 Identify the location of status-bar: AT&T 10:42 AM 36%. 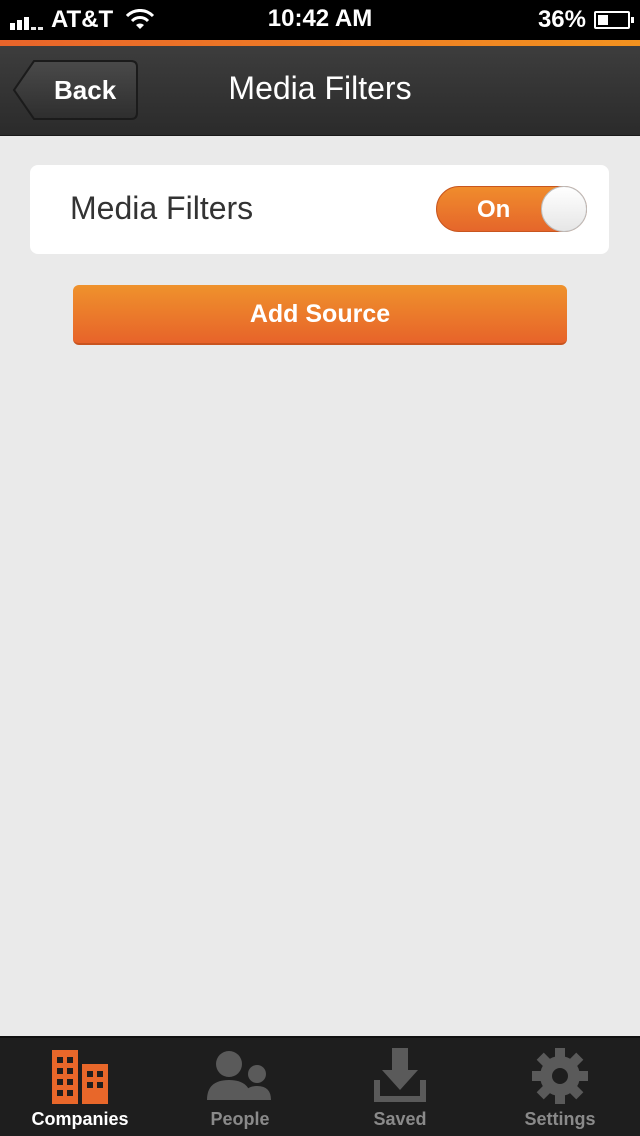
(320, 20).